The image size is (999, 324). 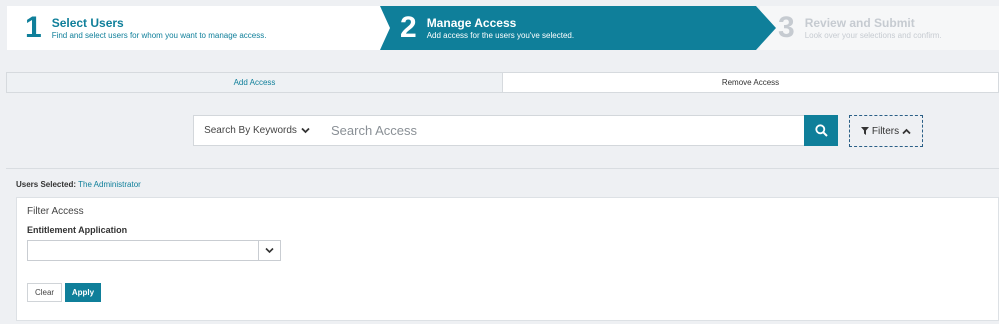 What do you see at coordinates (562, 130) in the screenshot?
I see `search-input` at bounding box center [562, 130].